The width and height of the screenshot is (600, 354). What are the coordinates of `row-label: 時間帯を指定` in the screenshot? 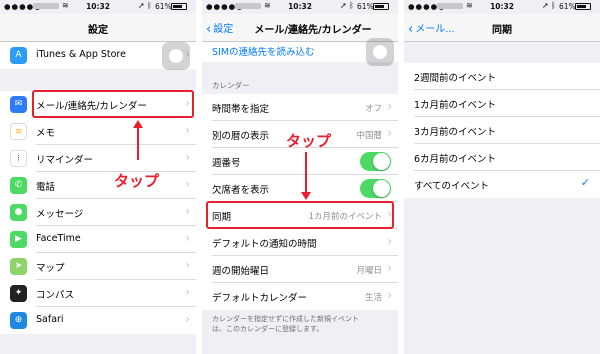 It's located at (241, 109).